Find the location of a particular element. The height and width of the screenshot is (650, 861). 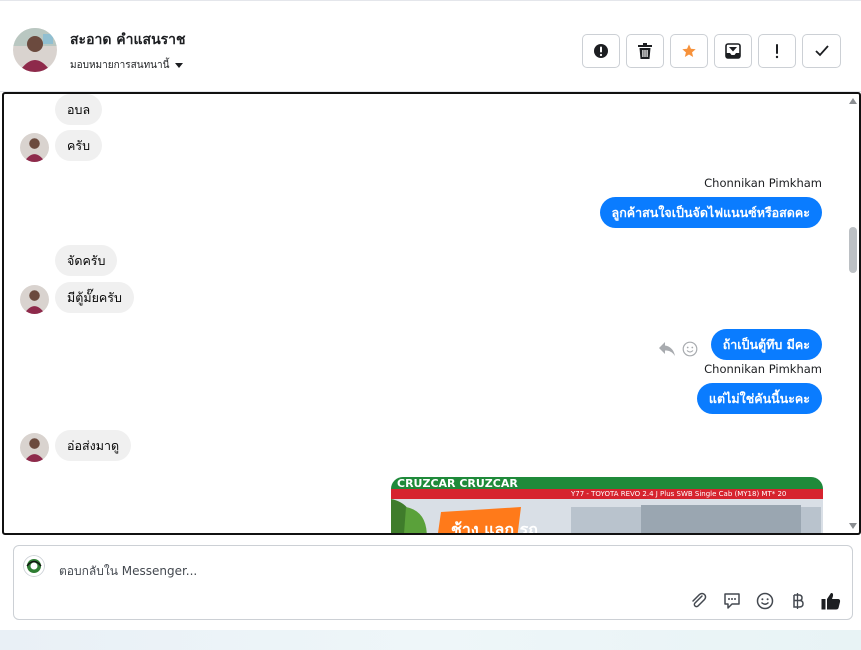

conversation-header: สะอาด คำแสนราช มอบหมายการสนทนานี้ is located at coordinates (430, 46).